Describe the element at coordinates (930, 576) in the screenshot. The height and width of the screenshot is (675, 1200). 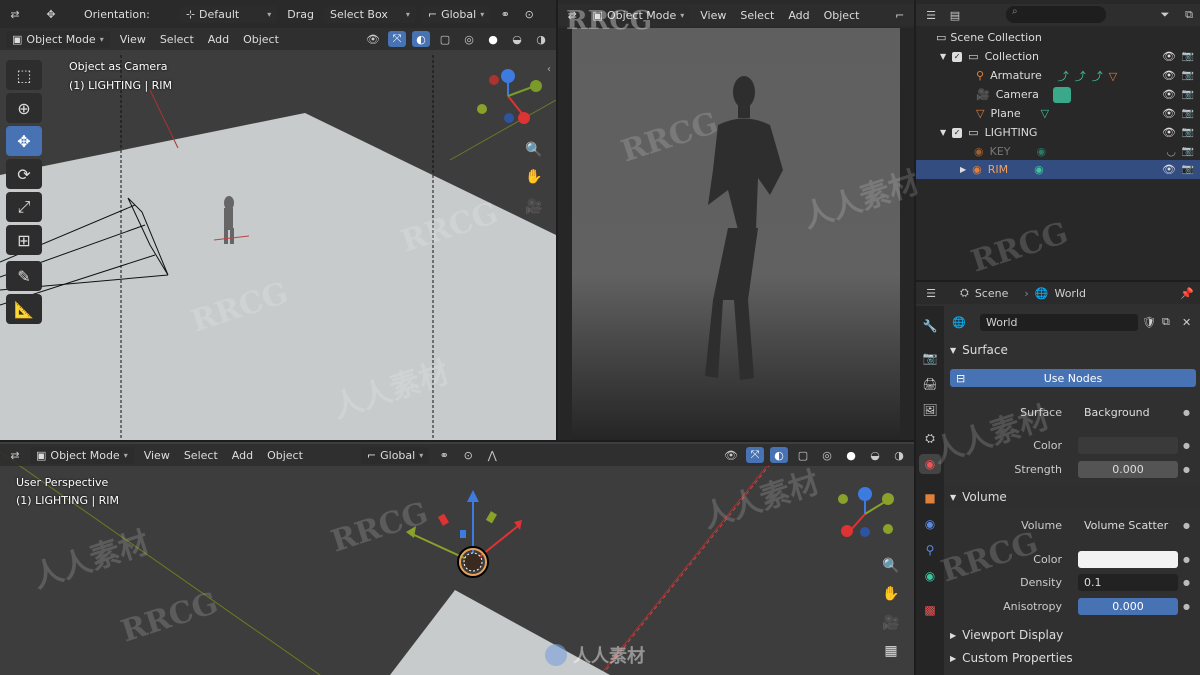
I see `object-data-tab-icon: ◉` at that location.